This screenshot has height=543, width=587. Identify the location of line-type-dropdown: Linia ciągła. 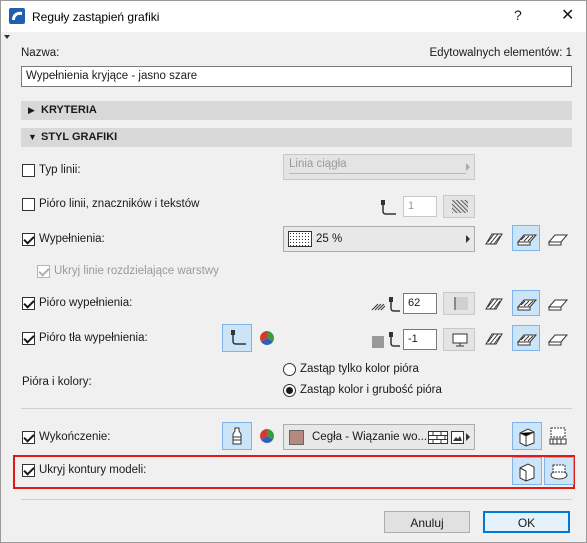
(379, 167).